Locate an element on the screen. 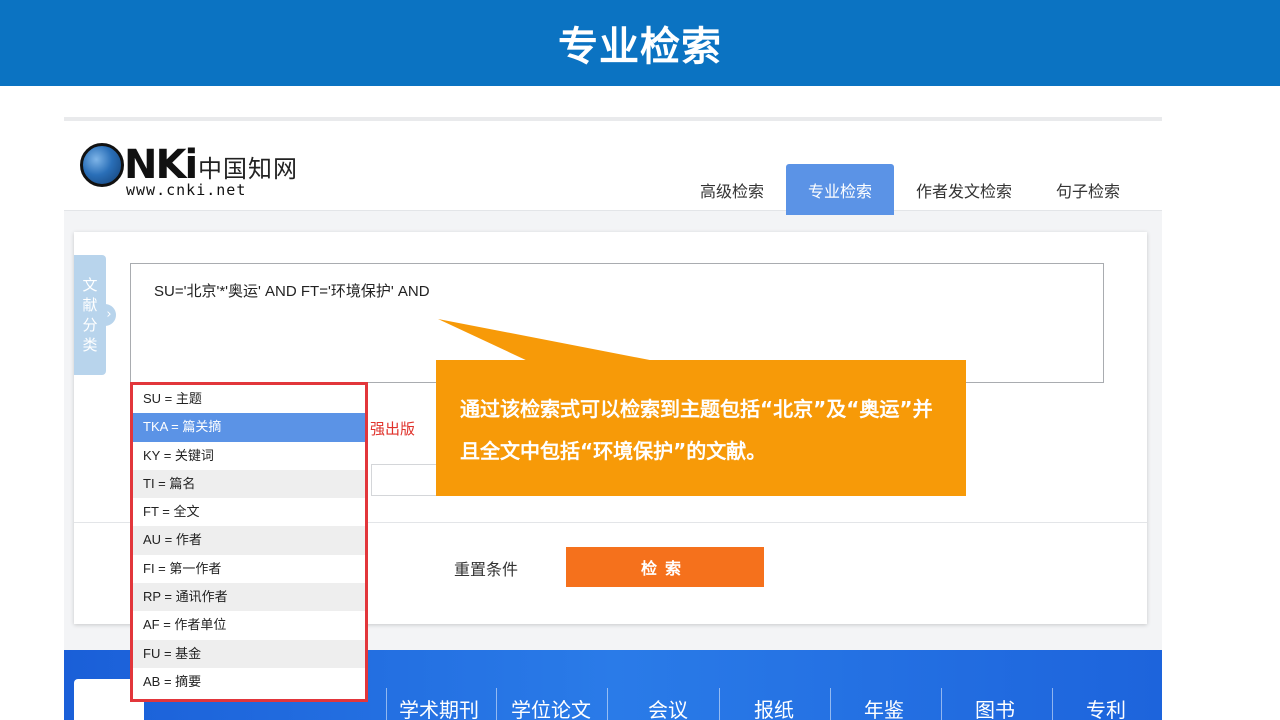  dropdown-item: AU = 作者 is located at coordinates (249, 540).